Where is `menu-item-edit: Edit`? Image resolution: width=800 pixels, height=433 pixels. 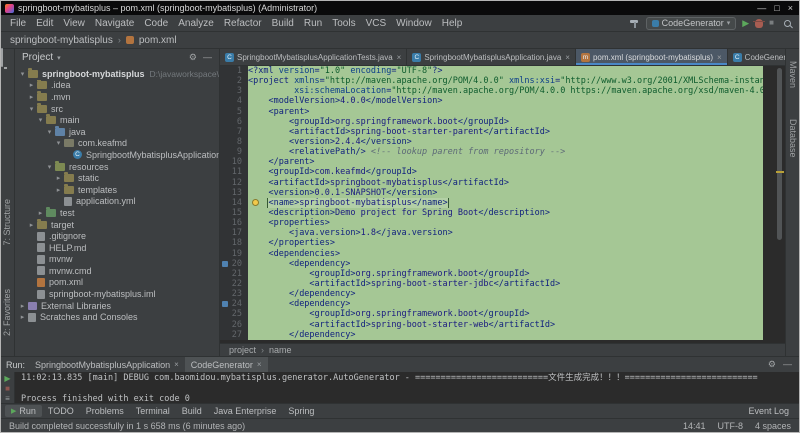 menu-item-edit: Edit is located at coordinates (44, 23).